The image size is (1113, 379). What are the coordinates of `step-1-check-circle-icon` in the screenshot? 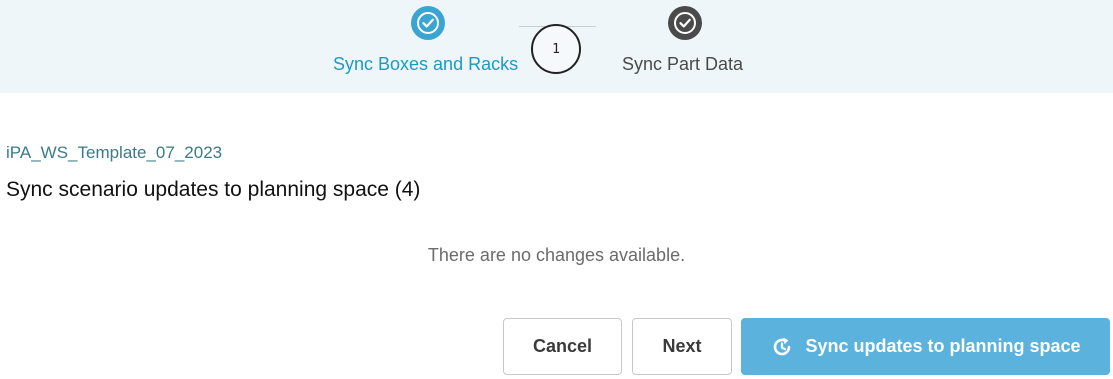 It's located at (428, 23).